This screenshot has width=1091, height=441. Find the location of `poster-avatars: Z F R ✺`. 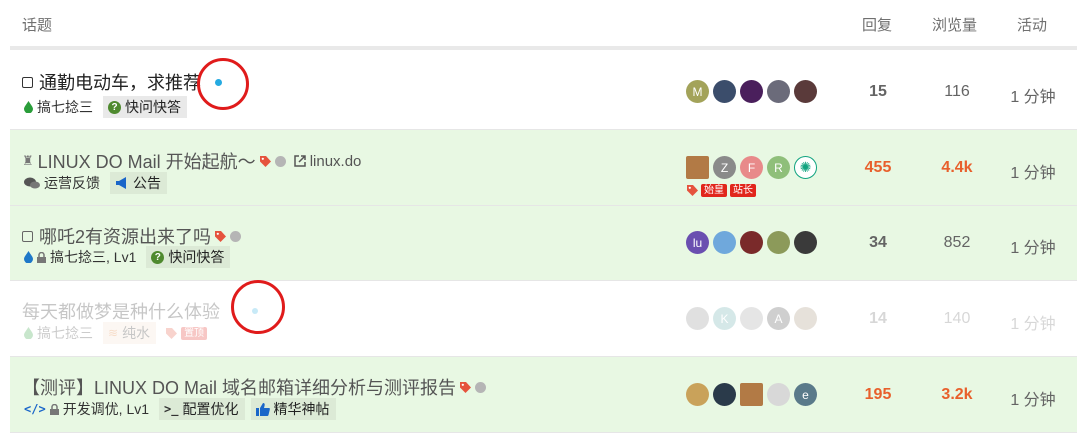

poster-avatars: Z F R ✺ is located at coordinates (751, 167).